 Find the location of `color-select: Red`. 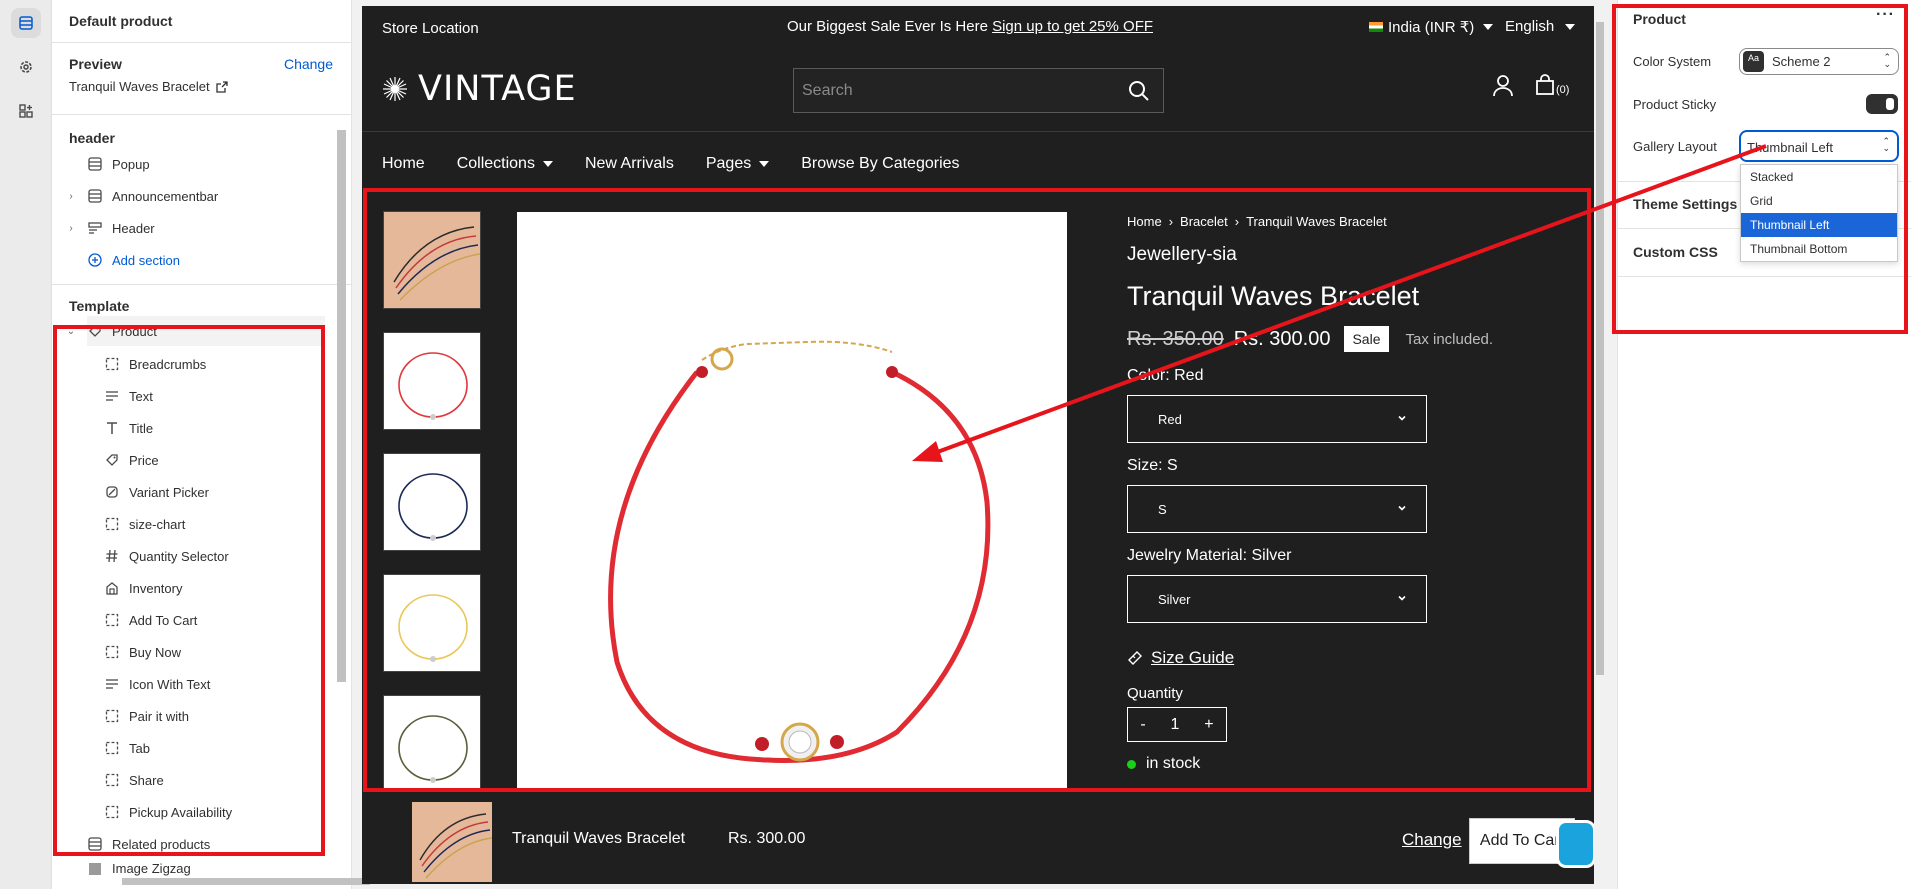

color-select: Red is located at coordinates (1277, 419).